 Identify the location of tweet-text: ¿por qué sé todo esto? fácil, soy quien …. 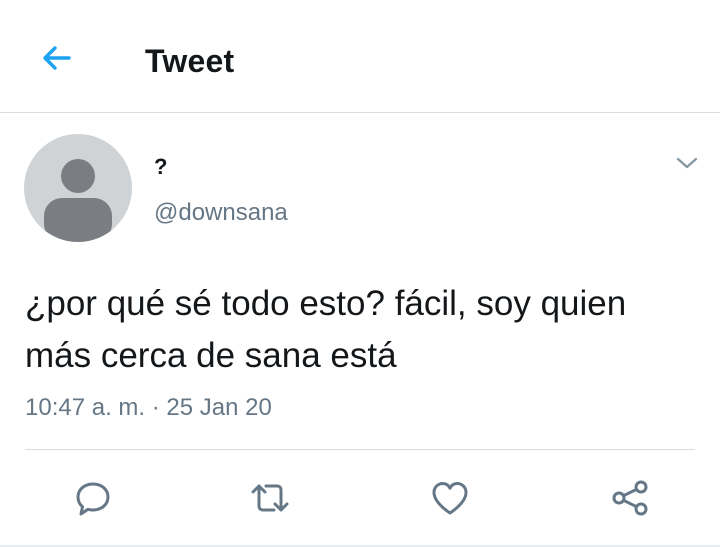
(326, 329).